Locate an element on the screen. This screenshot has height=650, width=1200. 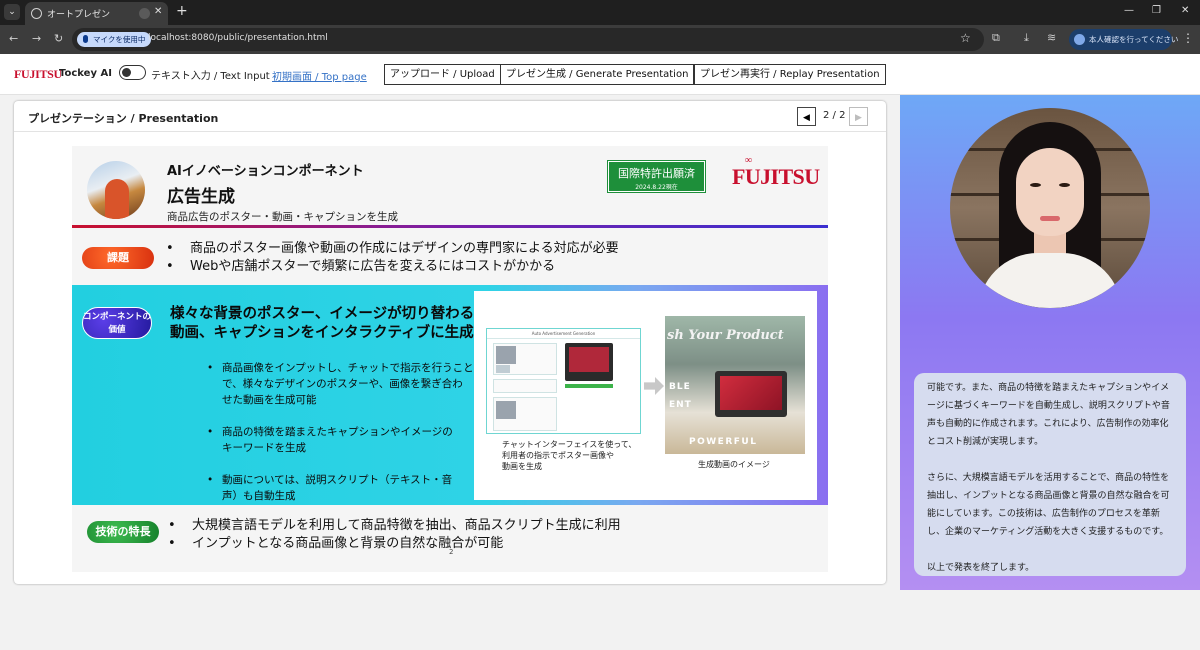
card-divider is located at coordinates (450, 131).